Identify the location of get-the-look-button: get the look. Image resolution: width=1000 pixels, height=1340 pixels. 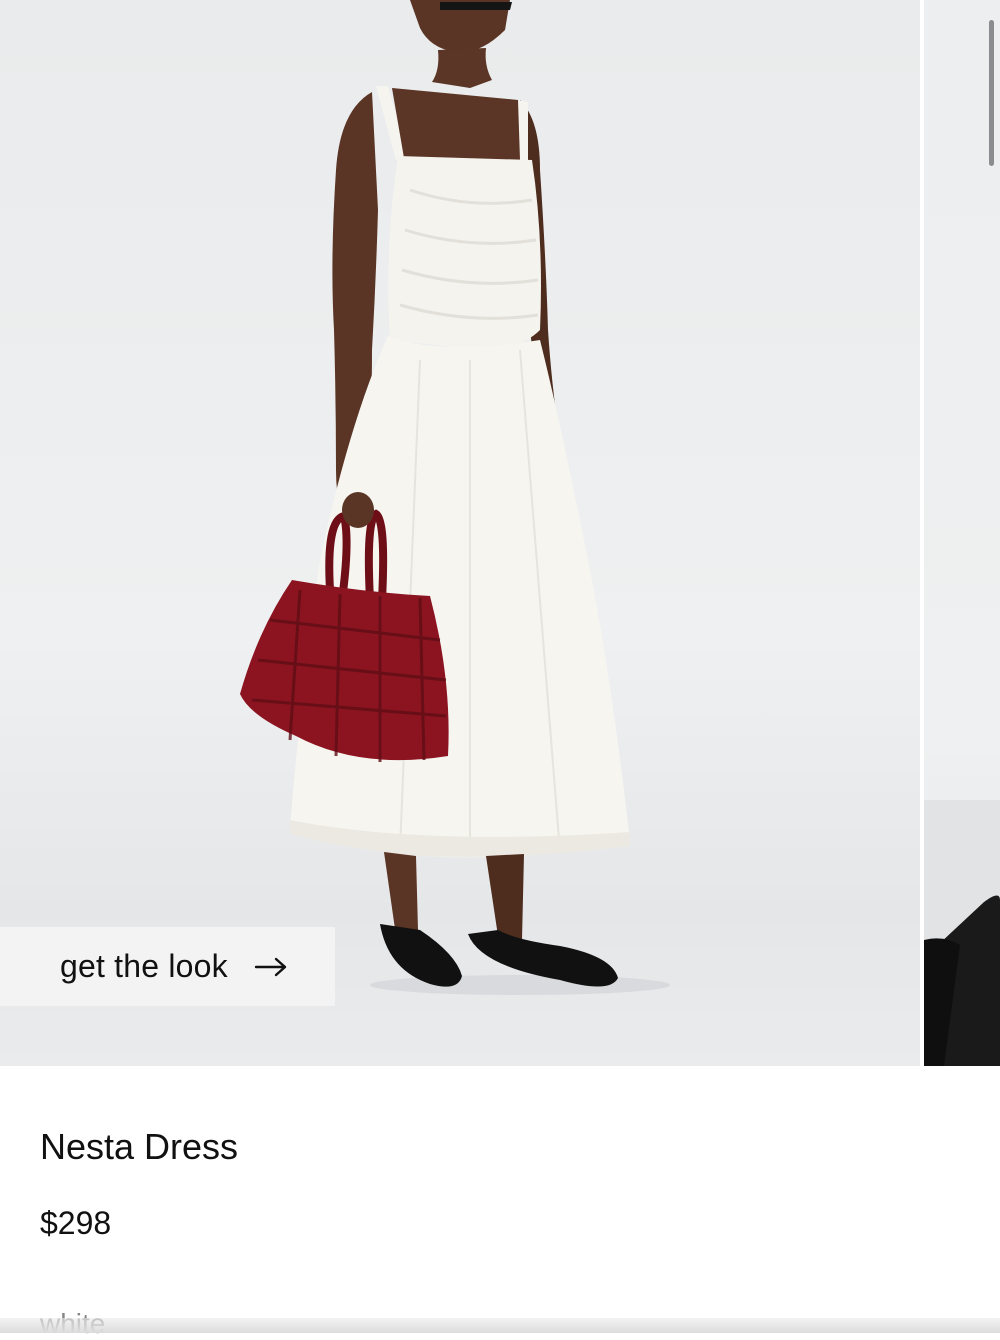
(167, 966).